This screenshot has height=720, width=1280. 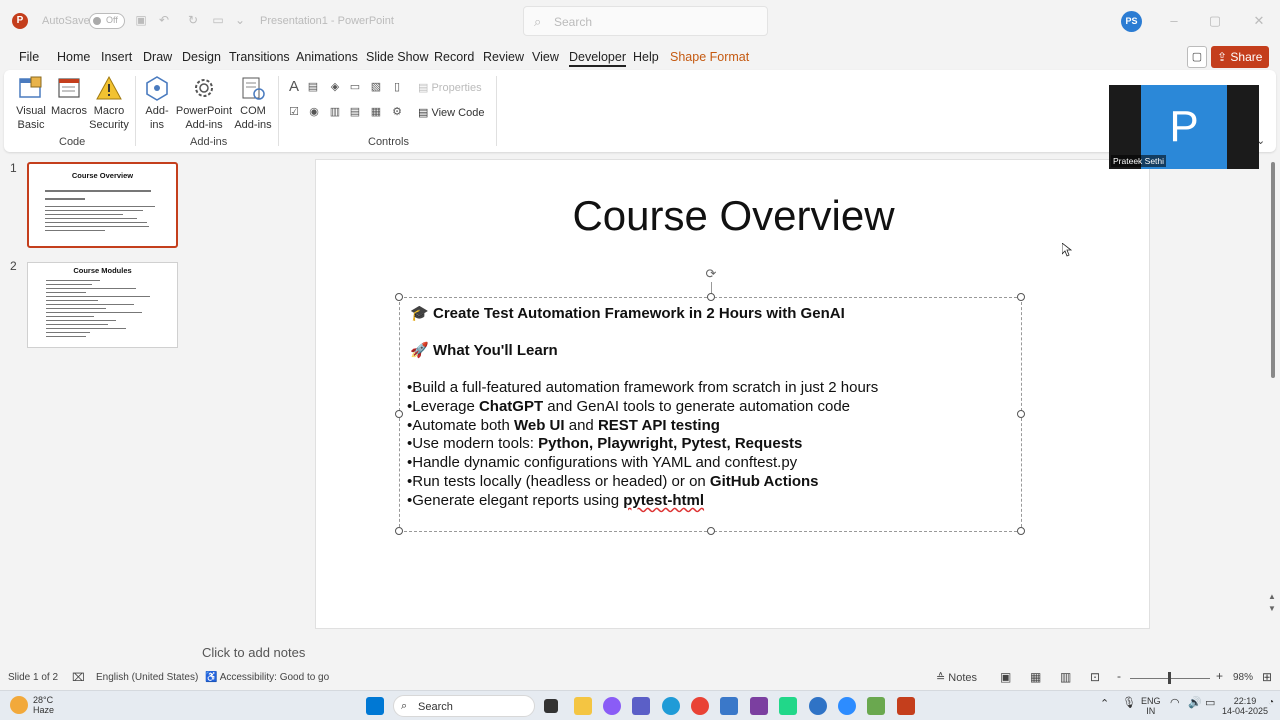 What do you see at coordinates (464, 706) in the screenshot?
I see `taskbar-search: ⌕ Search` at bounding box center [464, 706].